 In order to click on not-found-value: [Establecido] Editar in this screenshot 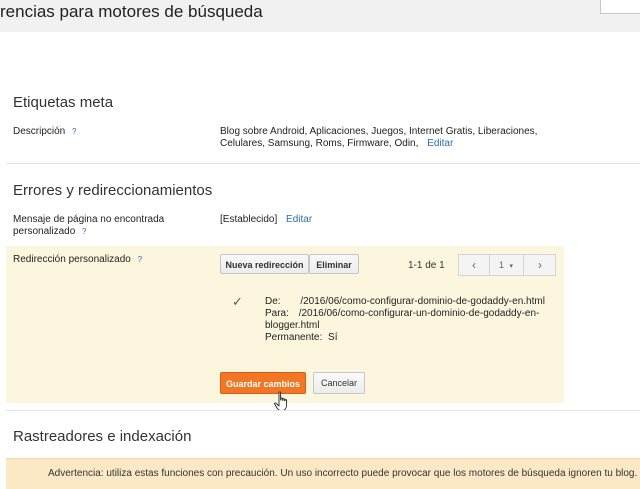, I will do `click(266, 220)`.